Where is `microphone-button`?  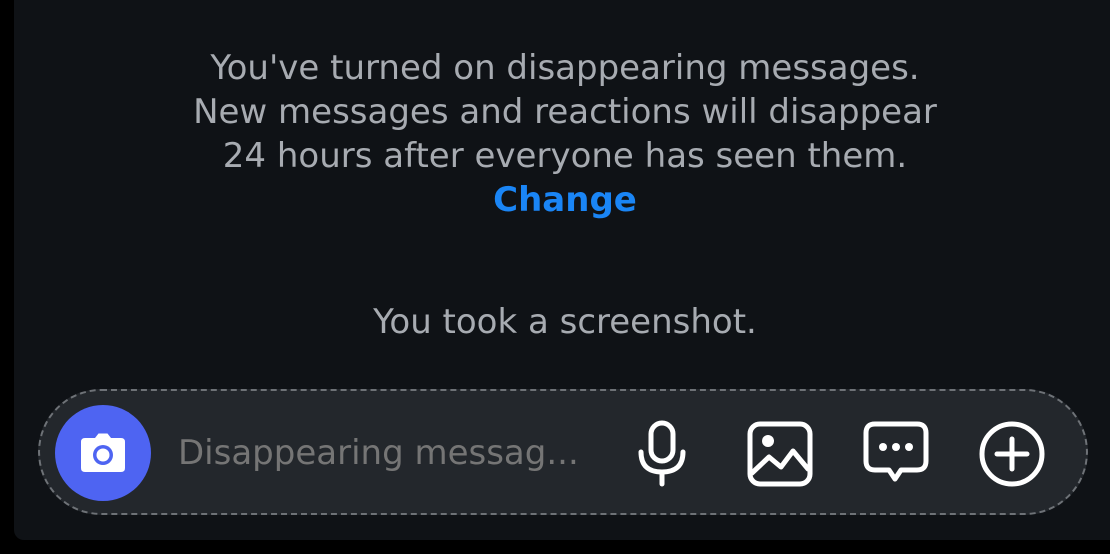
microphone-button is located at coordinates (662, 454).